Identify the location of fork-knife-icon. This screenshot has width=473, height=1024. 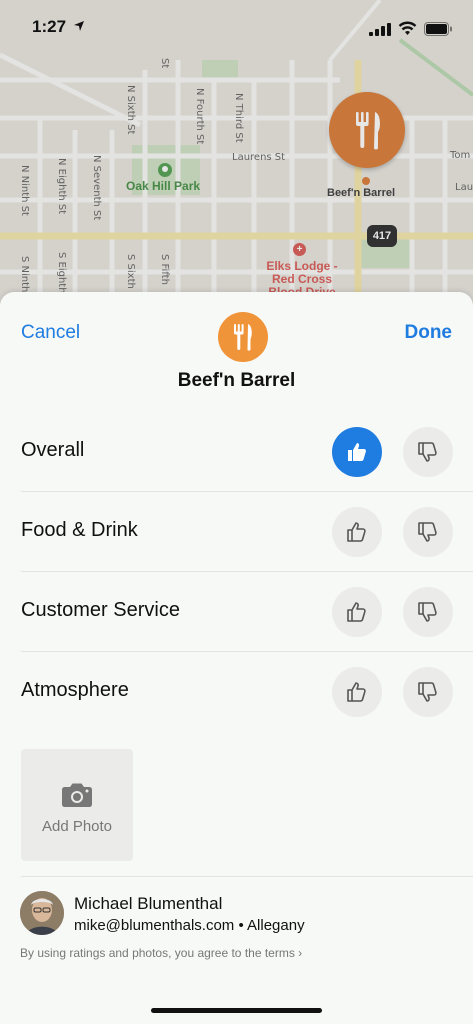
(243, 337).